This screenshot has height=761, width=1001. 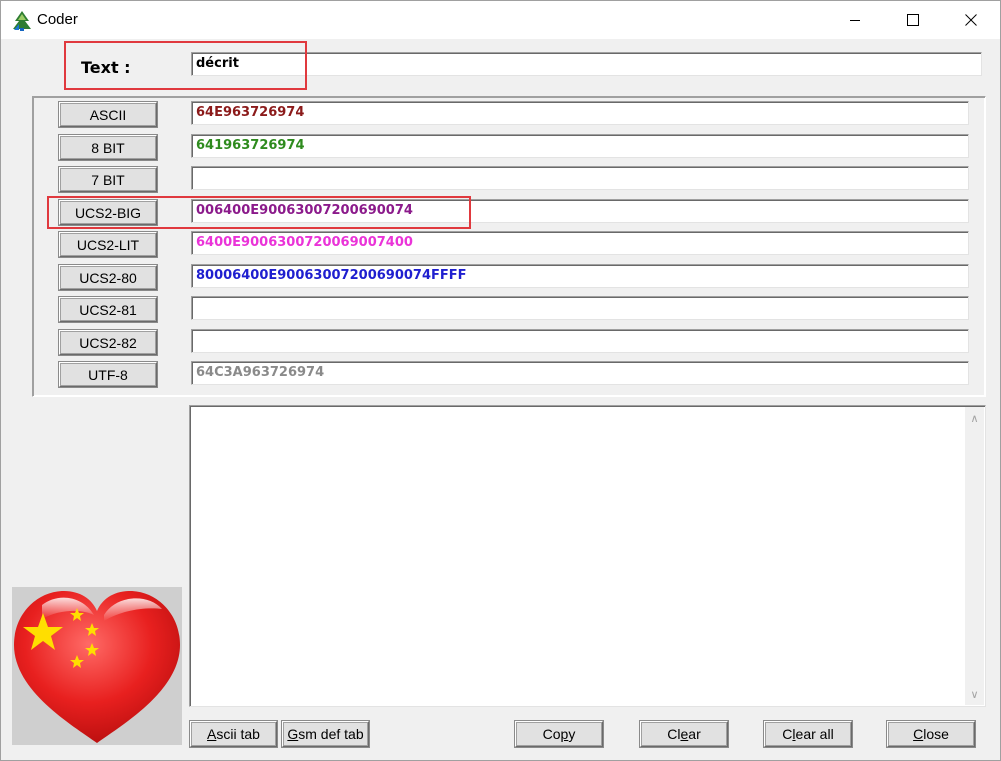 I want to click on 8-bit-value: 641963726974, so click(x=250, y=145).